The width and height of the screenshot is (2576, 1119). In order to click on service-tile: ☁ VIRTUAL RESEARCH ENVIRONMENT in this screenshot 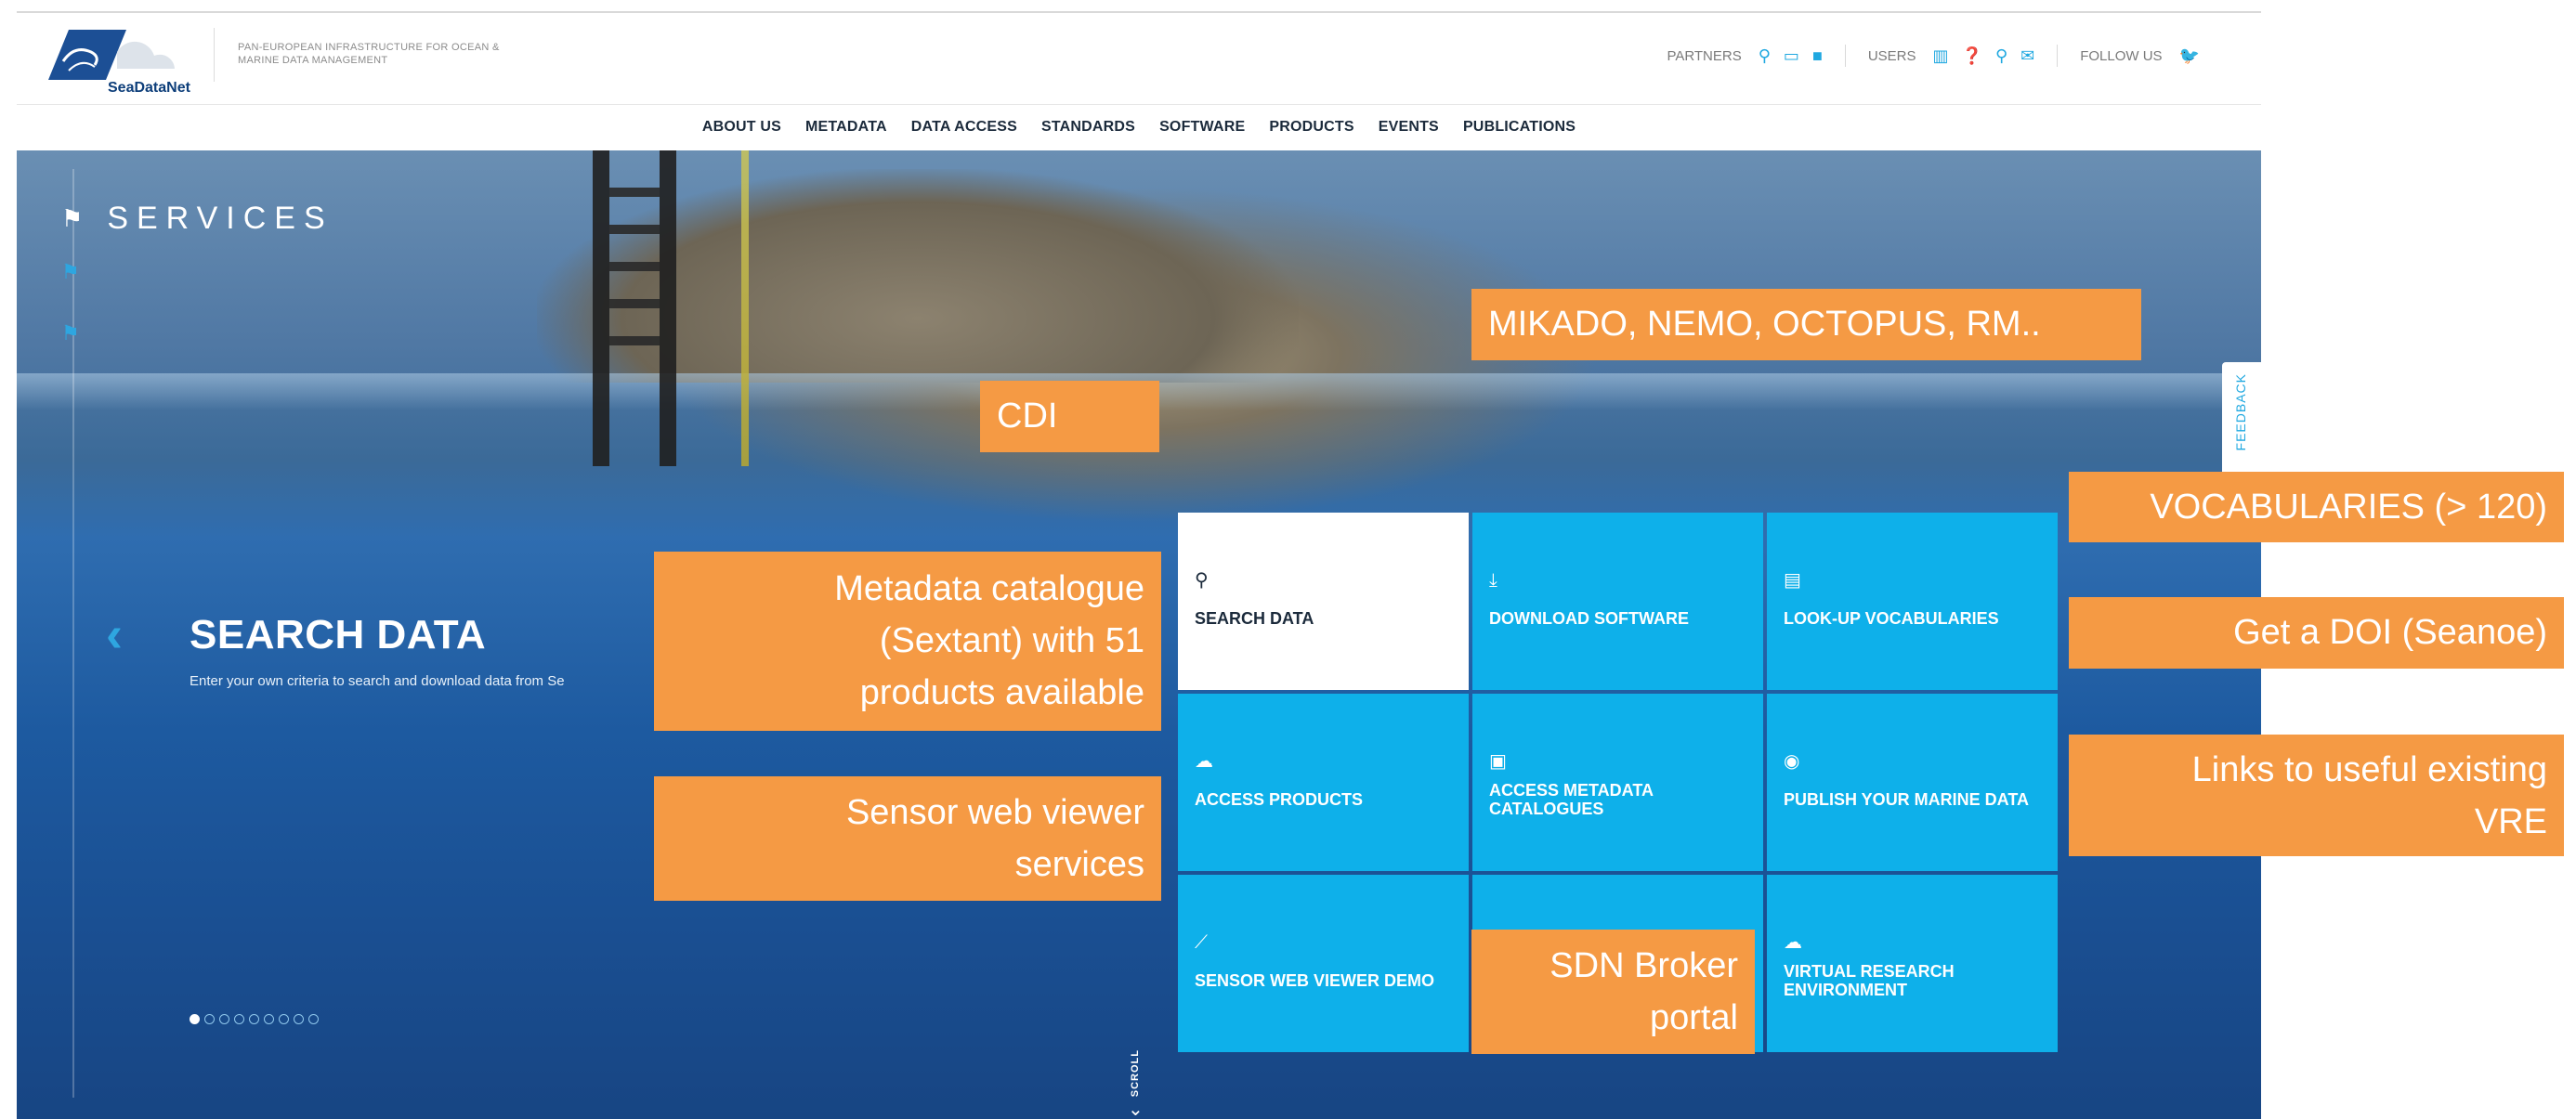, I will do `click(1912, 963)`.